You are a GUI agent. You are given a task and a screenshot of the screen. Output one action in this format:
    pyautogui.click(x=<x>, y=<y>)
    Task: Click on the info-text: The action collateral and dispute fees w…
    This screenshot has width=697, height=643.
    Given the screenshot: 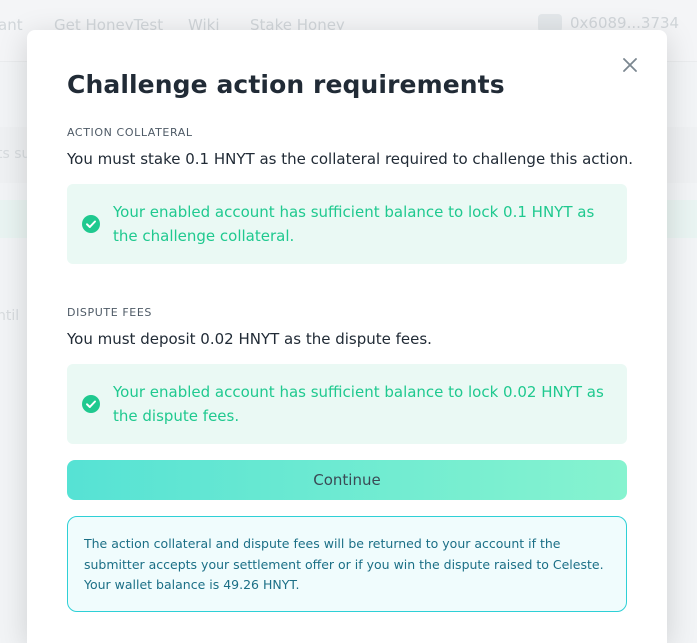 What is the action you would take?
    pyautogui.click(x=344, y=564)
    